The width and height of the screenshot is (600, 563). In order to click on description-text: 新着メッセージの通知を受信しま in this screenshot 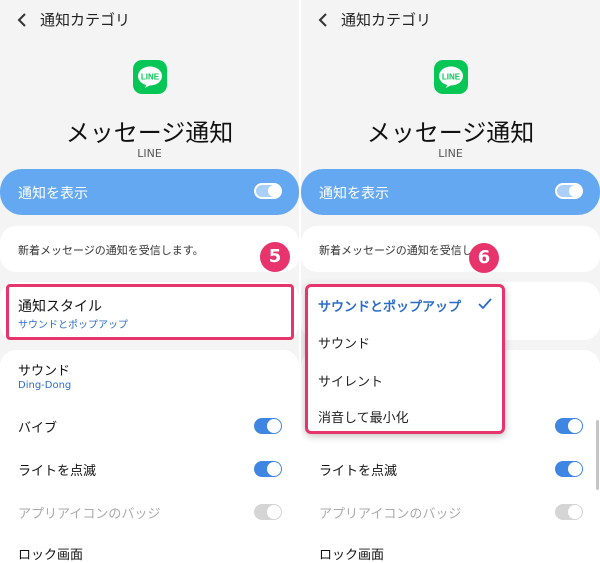, I will do `click(401, 250)`.